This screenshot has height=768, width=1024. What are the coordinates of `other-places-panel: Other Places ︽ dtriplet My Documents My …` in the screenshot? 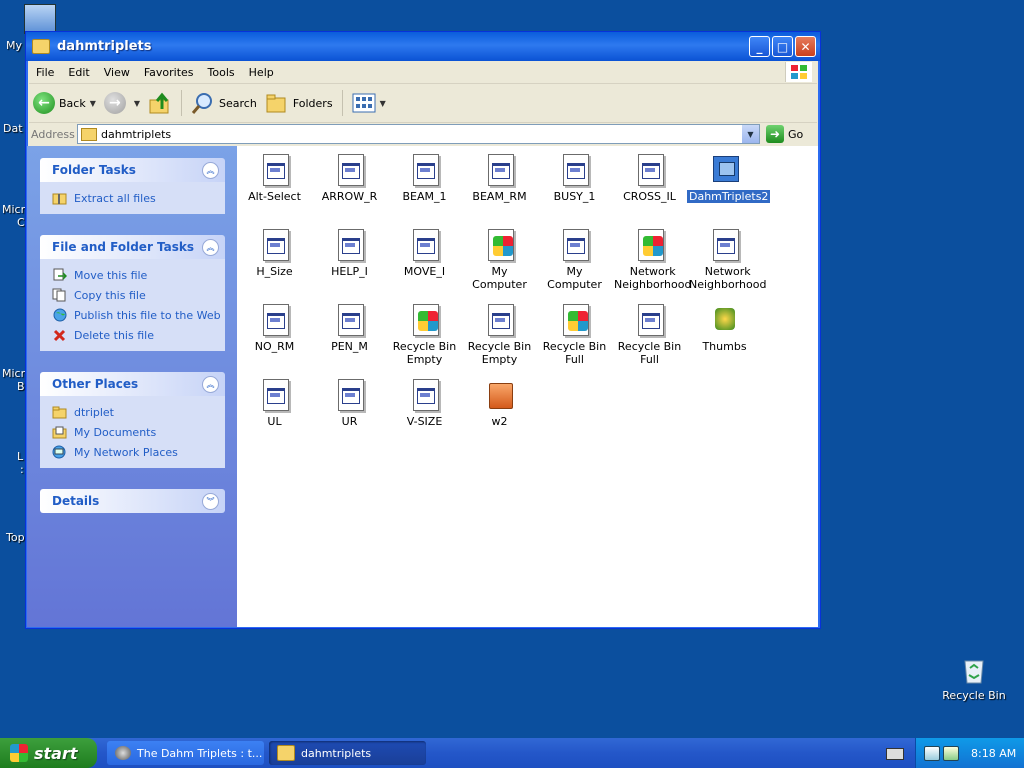 It's located at (132, 420).